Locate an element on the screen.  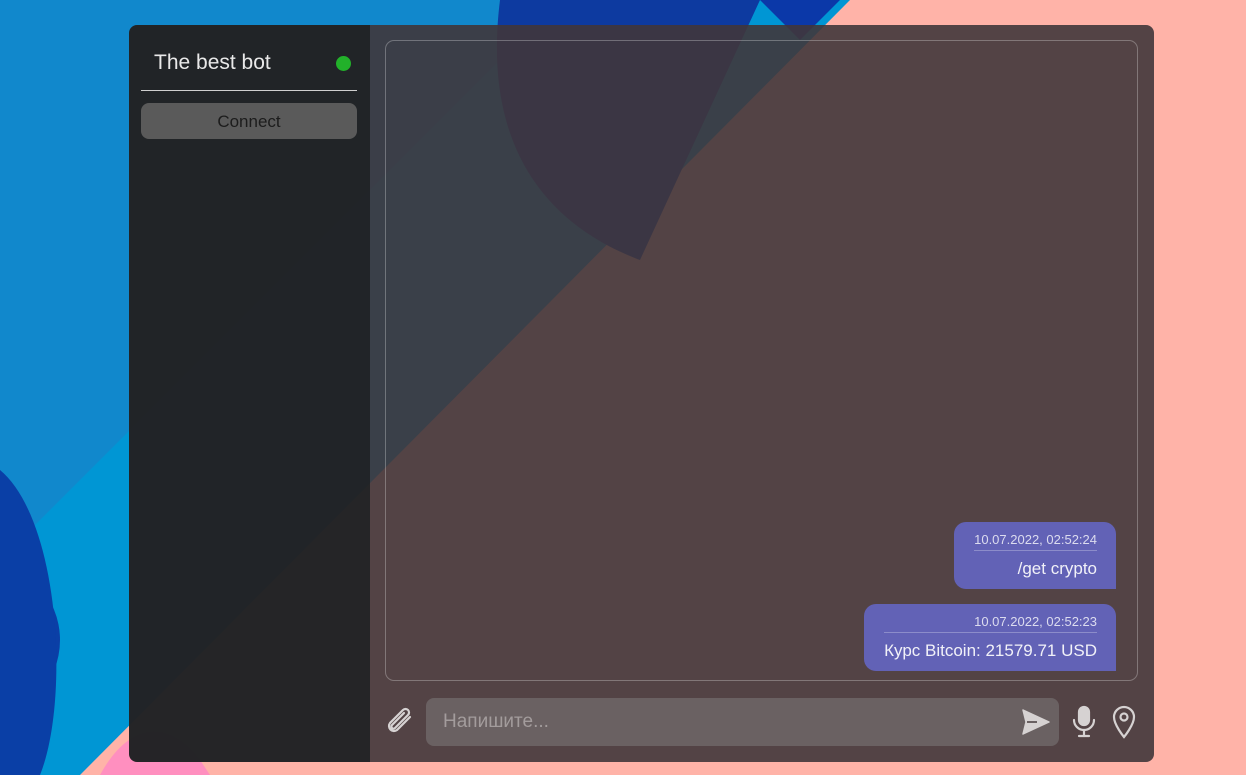
message-text: /get crypto is located at coordinates (1057, 568).